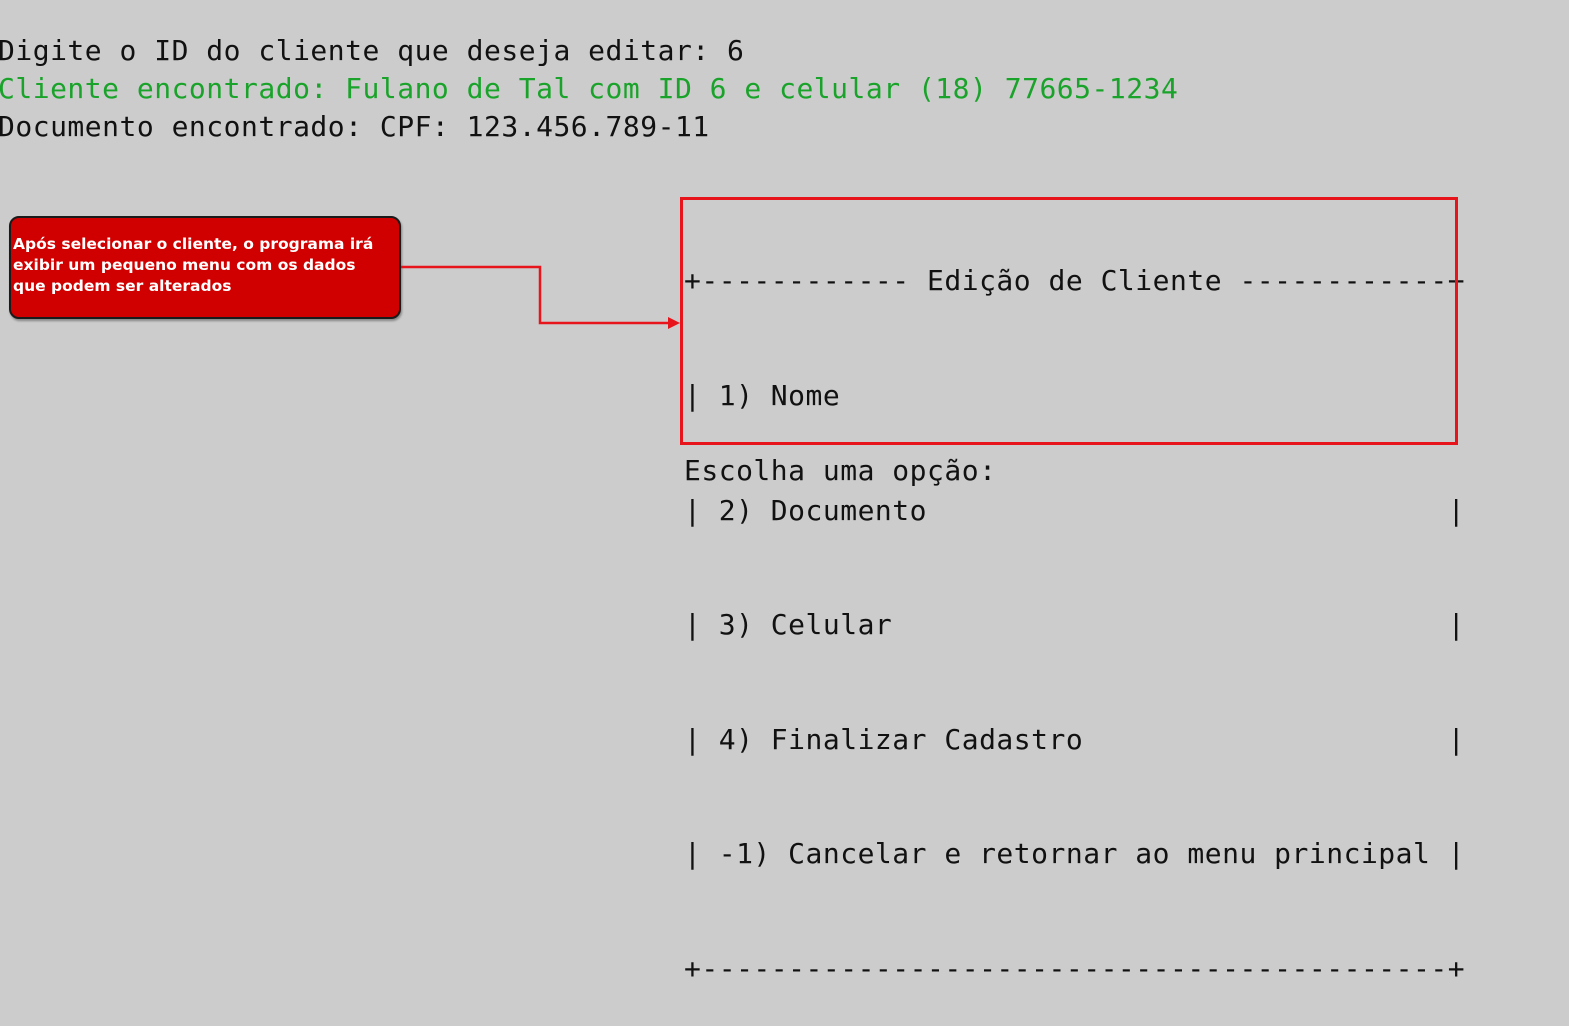 The image size is (1569, 1026). I want to click on choose-option-prompt: Escolha uma opção:, so click(840, 470).